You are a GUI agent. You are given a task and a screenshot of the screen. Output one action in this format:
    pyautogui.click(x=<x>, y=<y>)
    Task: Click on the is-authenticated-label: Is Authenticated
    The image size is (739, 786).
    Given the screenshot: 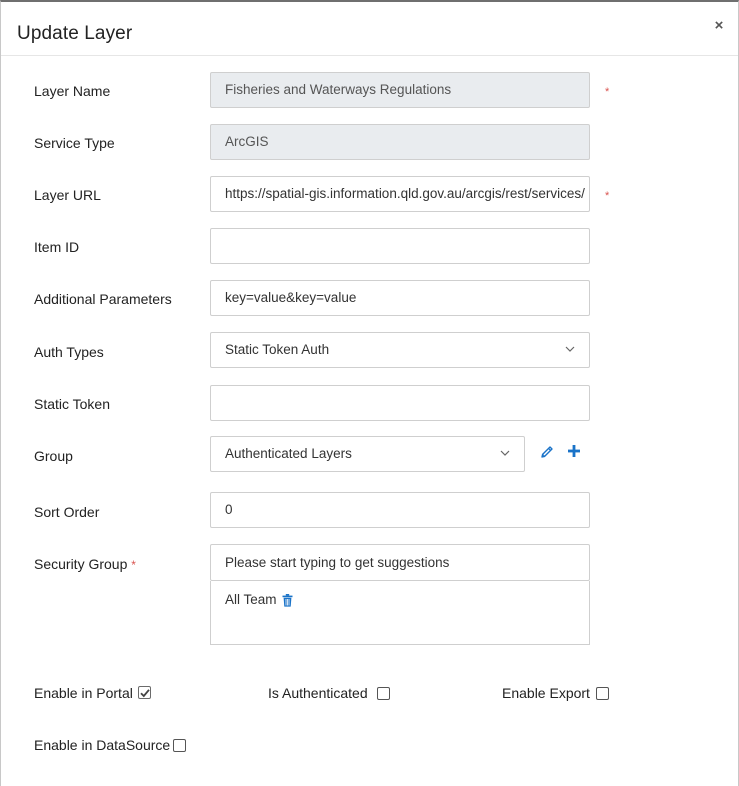 What is the action you would take?
    pyautogui.click(x=318, y=693)
    